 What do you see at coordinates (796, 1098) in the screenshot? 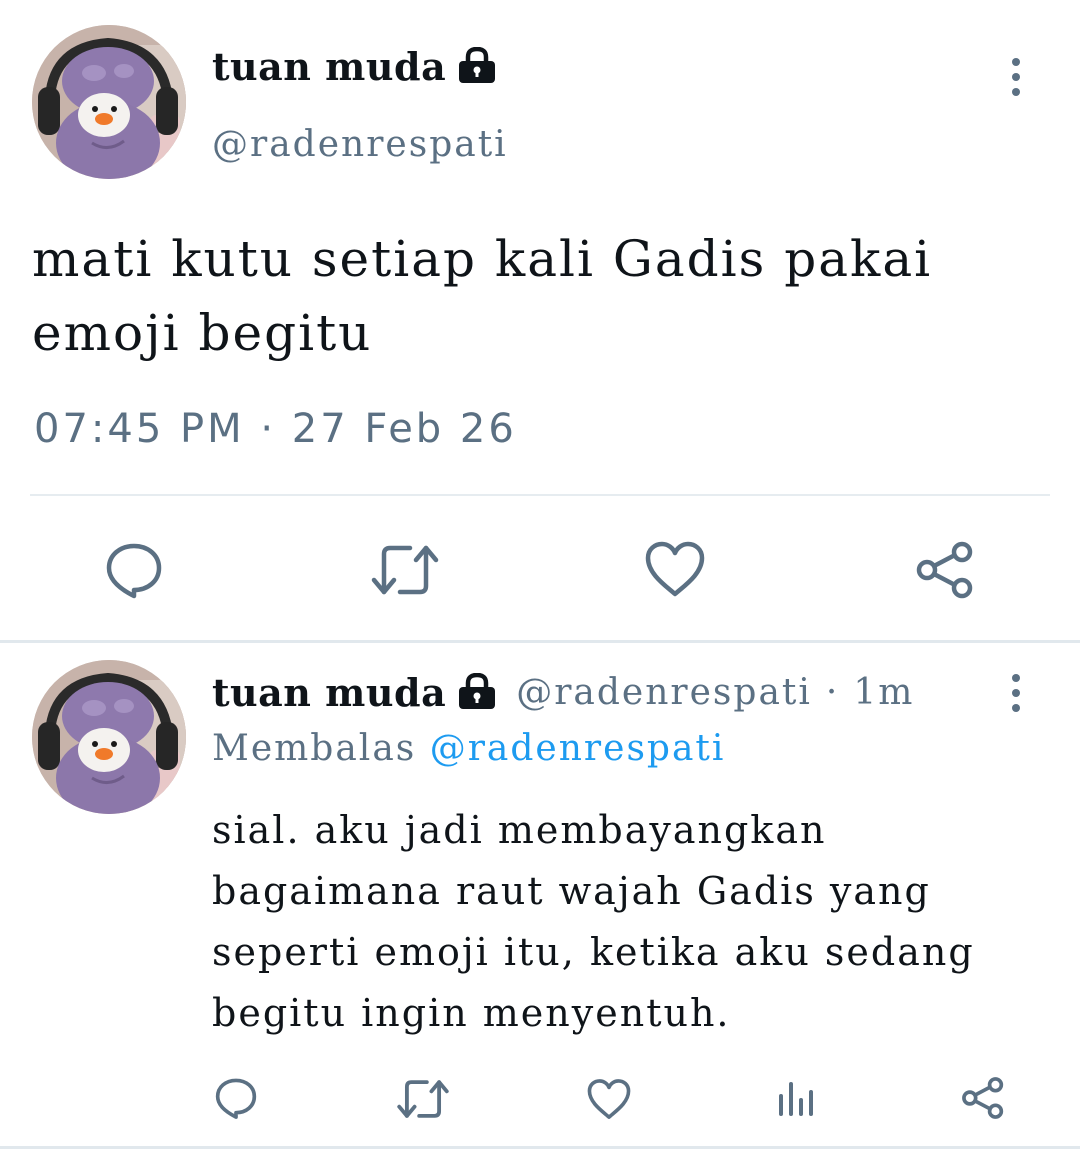
I see `analytics-icon` at bounding box center [796, 1098].